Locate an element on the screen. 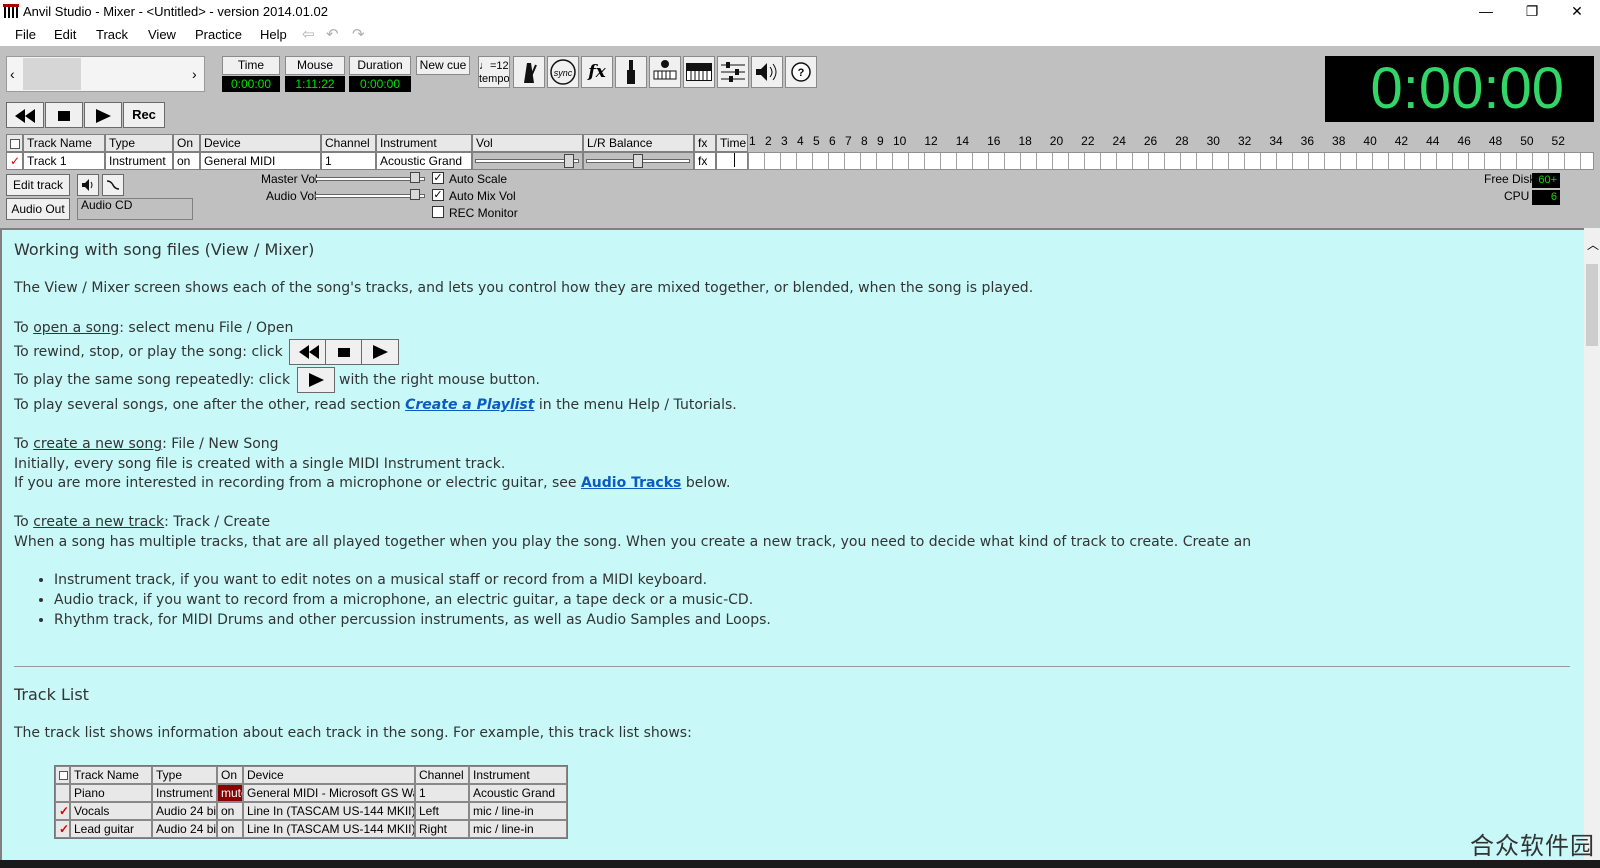 This screenshot has width=1600, height=868. new-cue-button: New cue is located at coordinates (443, 65).